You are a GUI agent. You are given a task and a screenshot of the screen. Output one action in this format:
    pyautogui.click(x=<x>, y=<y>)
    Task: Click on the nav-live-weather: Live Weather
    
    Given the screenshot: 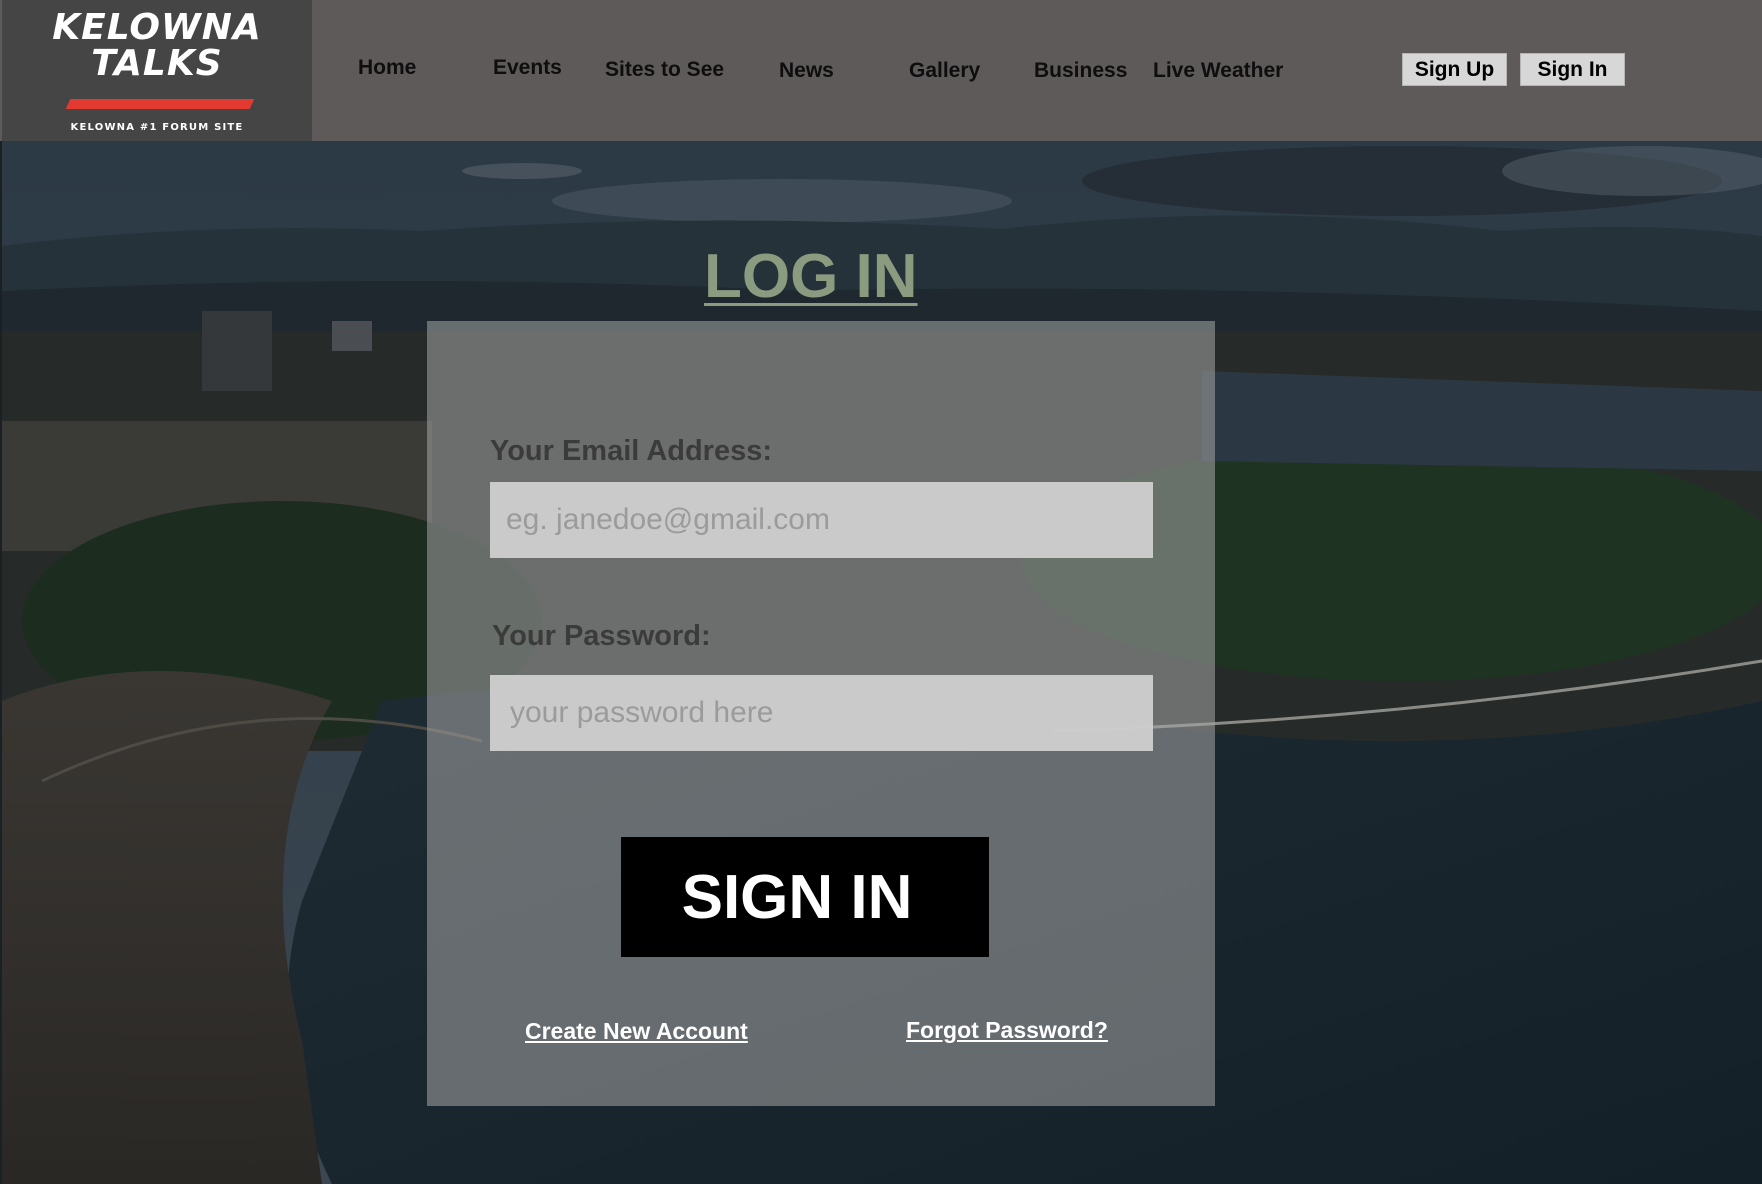 What is the action you would take?
    pyautogui.click(x=1218, y=71)
    